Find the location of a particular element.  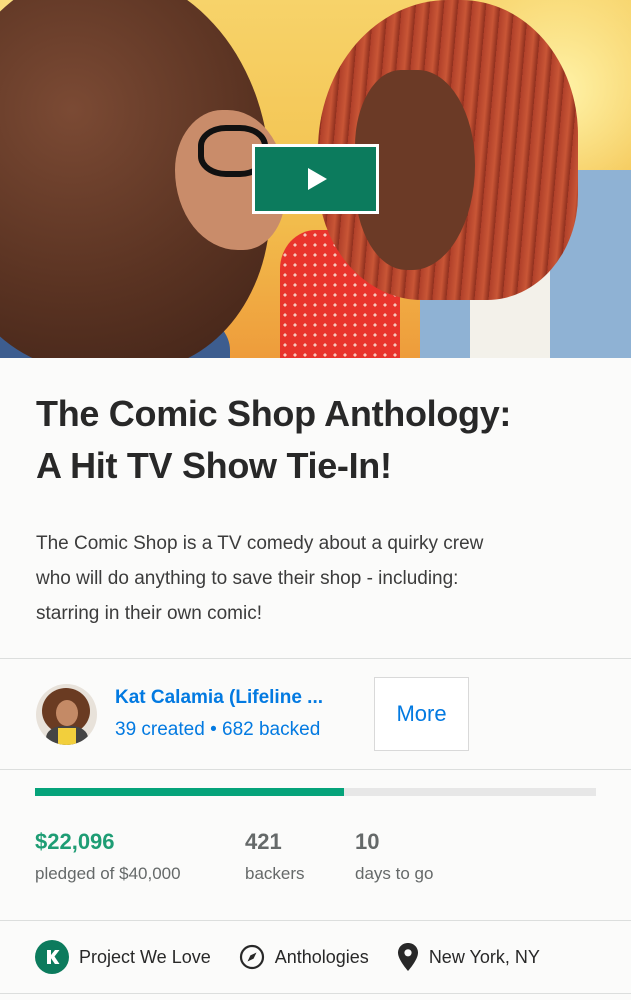

funding-progress-fill is located at coordinates (189, 792).